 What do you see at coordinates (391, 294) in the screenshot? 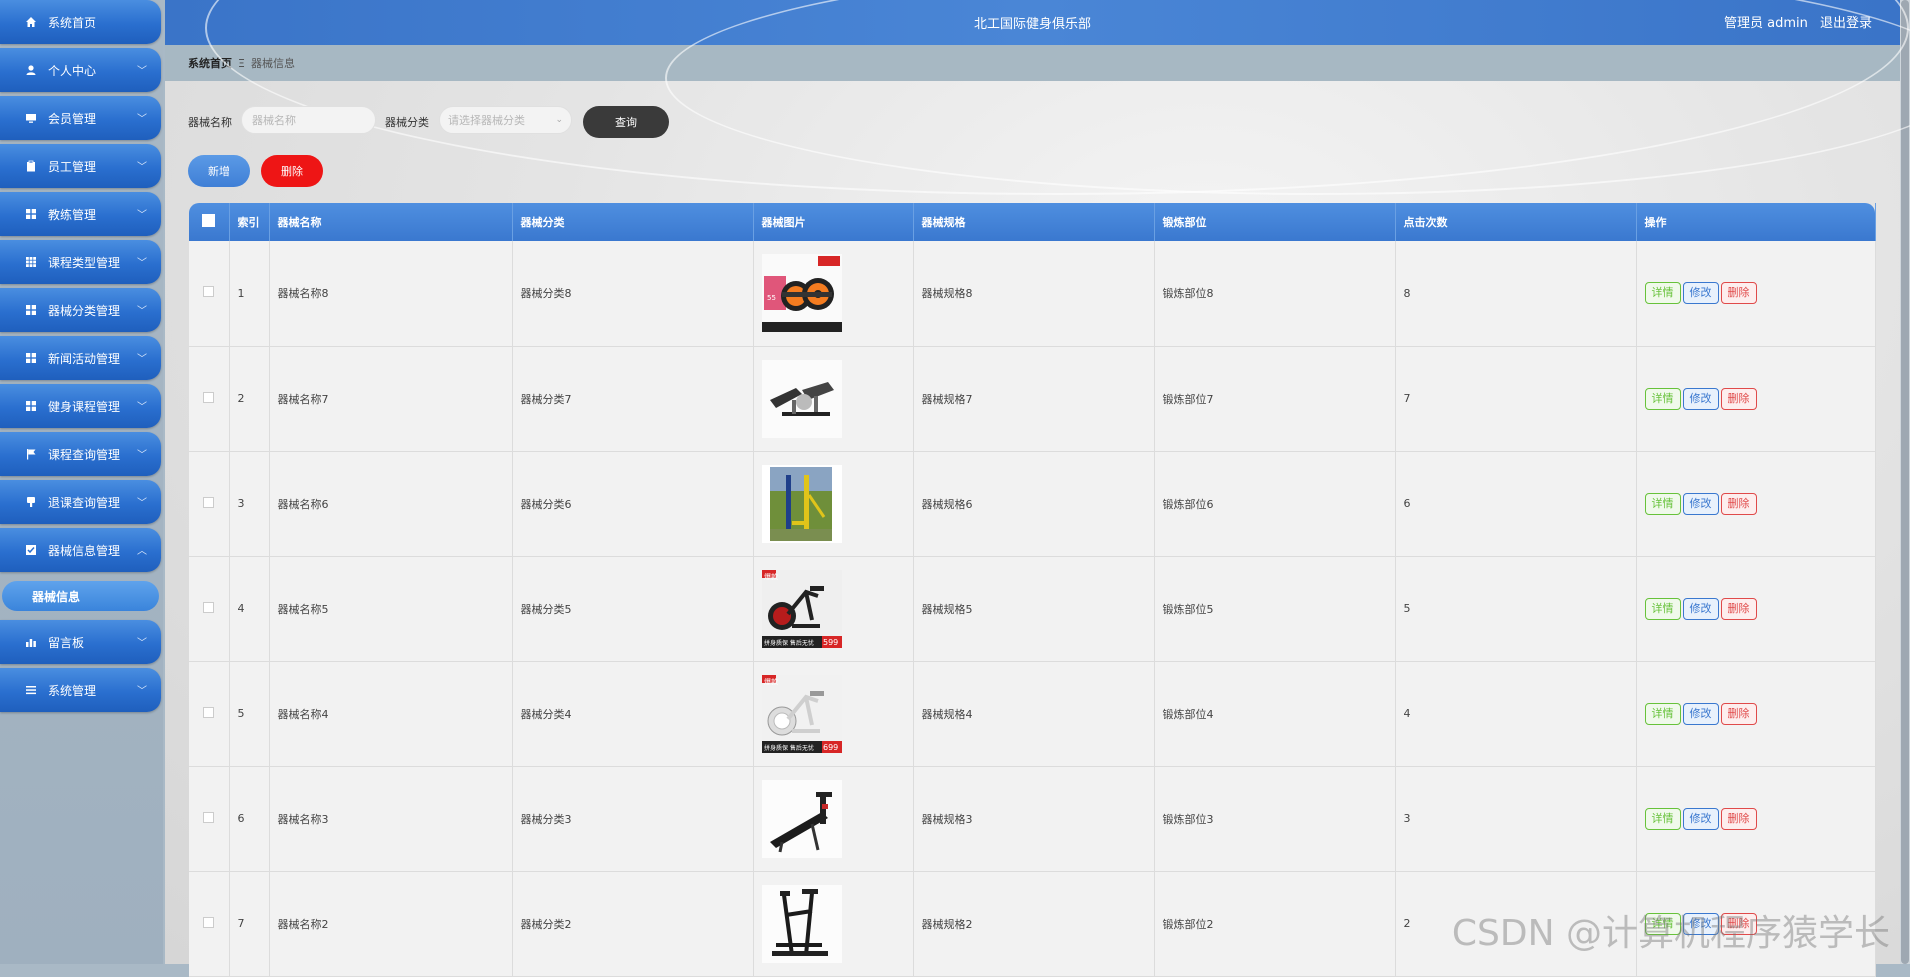
I see `name-cell: 器械名称8` at bounding box center [391, 294].